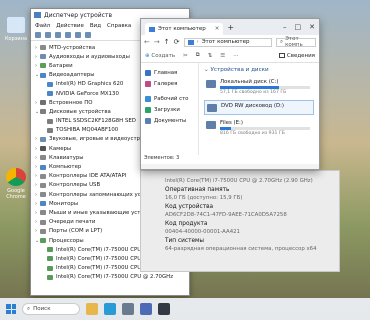  Describe the element at coordinates (87, 93) in the screenshot. I see `device-label: NVIDIA GeForce MX130` at that location.